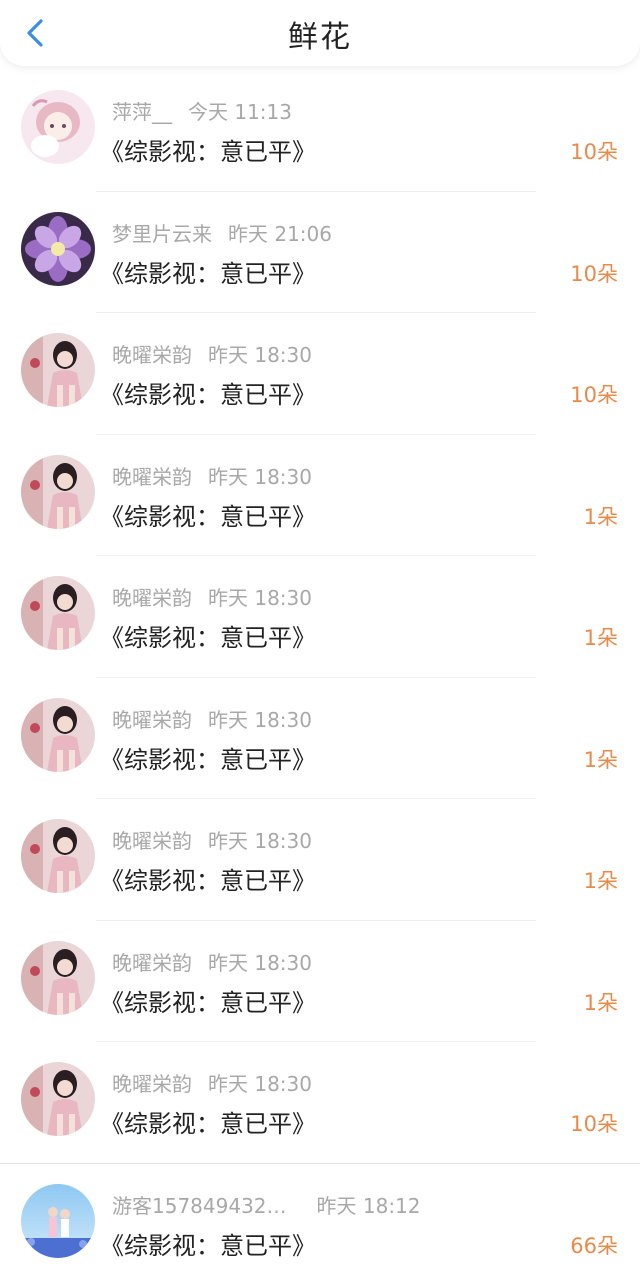 The width and height of the screenshot is (640, 1288). I want to click on sky-couple-avatar, so click(58, 1220).